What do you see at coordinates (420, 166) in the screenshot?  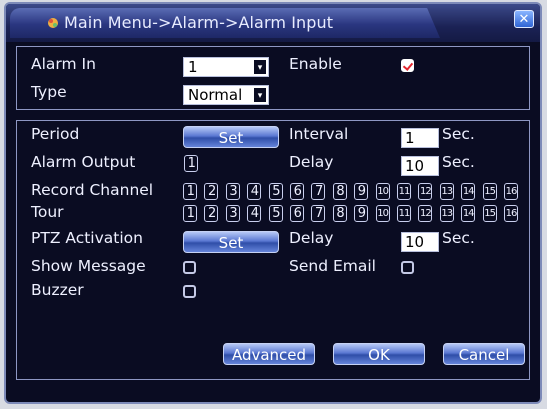 I see `delay-input: 10` at bounding box center [420, 166].